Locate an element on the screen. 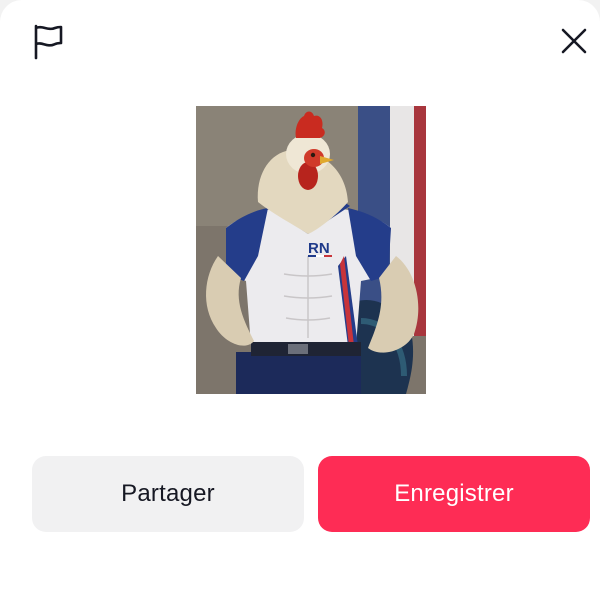  share-button-label: Partager is located at coordinates (168, 493).